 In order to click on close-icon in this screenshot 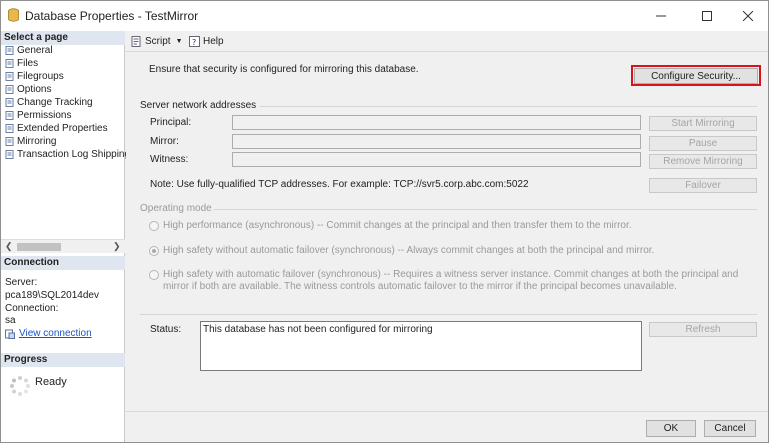, I will do `click(748, 16)`.